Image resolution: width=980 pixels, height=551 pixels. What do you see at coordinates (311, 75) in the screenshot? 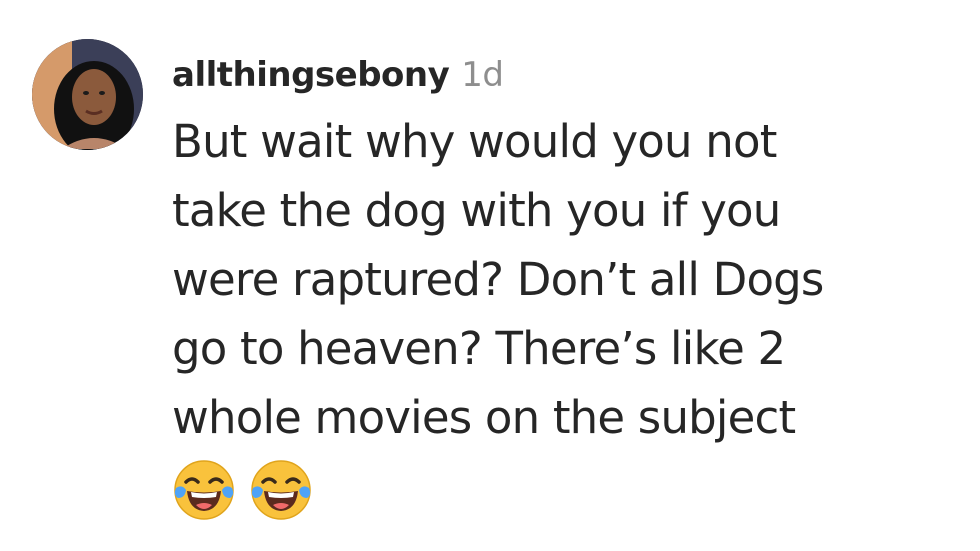
I see `username-link: allthingsebony` at bounding box center [311, 75].